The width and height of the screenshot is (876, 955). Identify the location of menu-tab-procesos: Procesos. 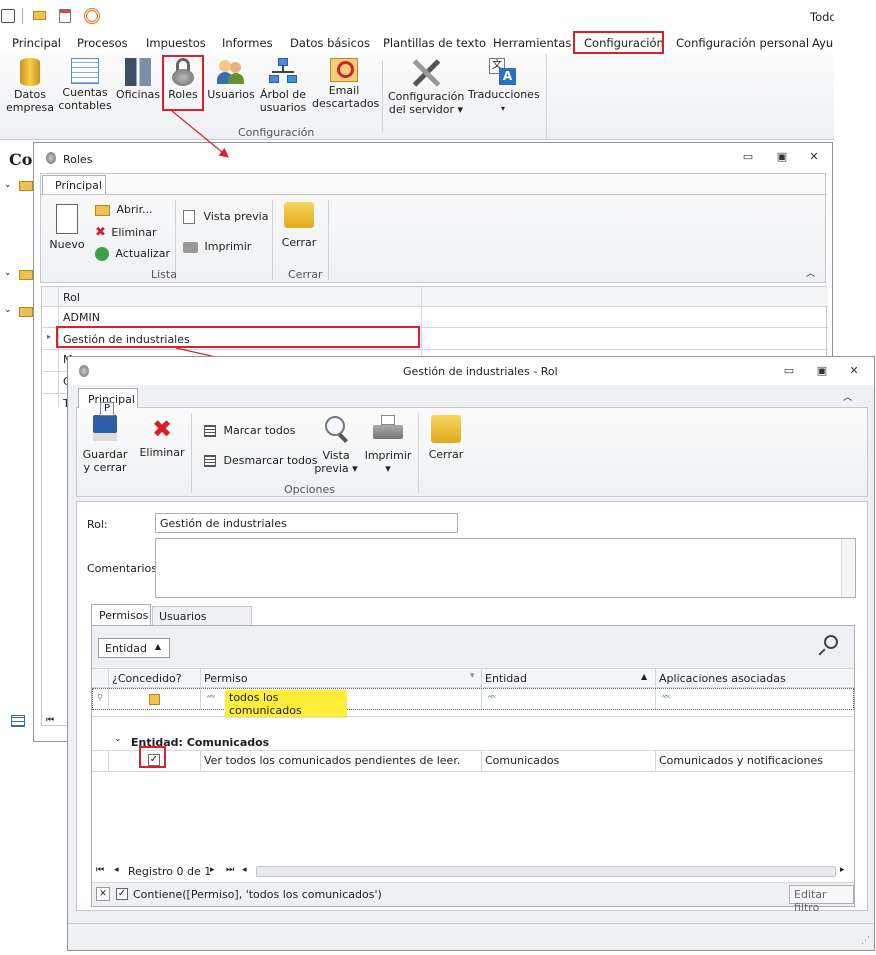
(102, 43).